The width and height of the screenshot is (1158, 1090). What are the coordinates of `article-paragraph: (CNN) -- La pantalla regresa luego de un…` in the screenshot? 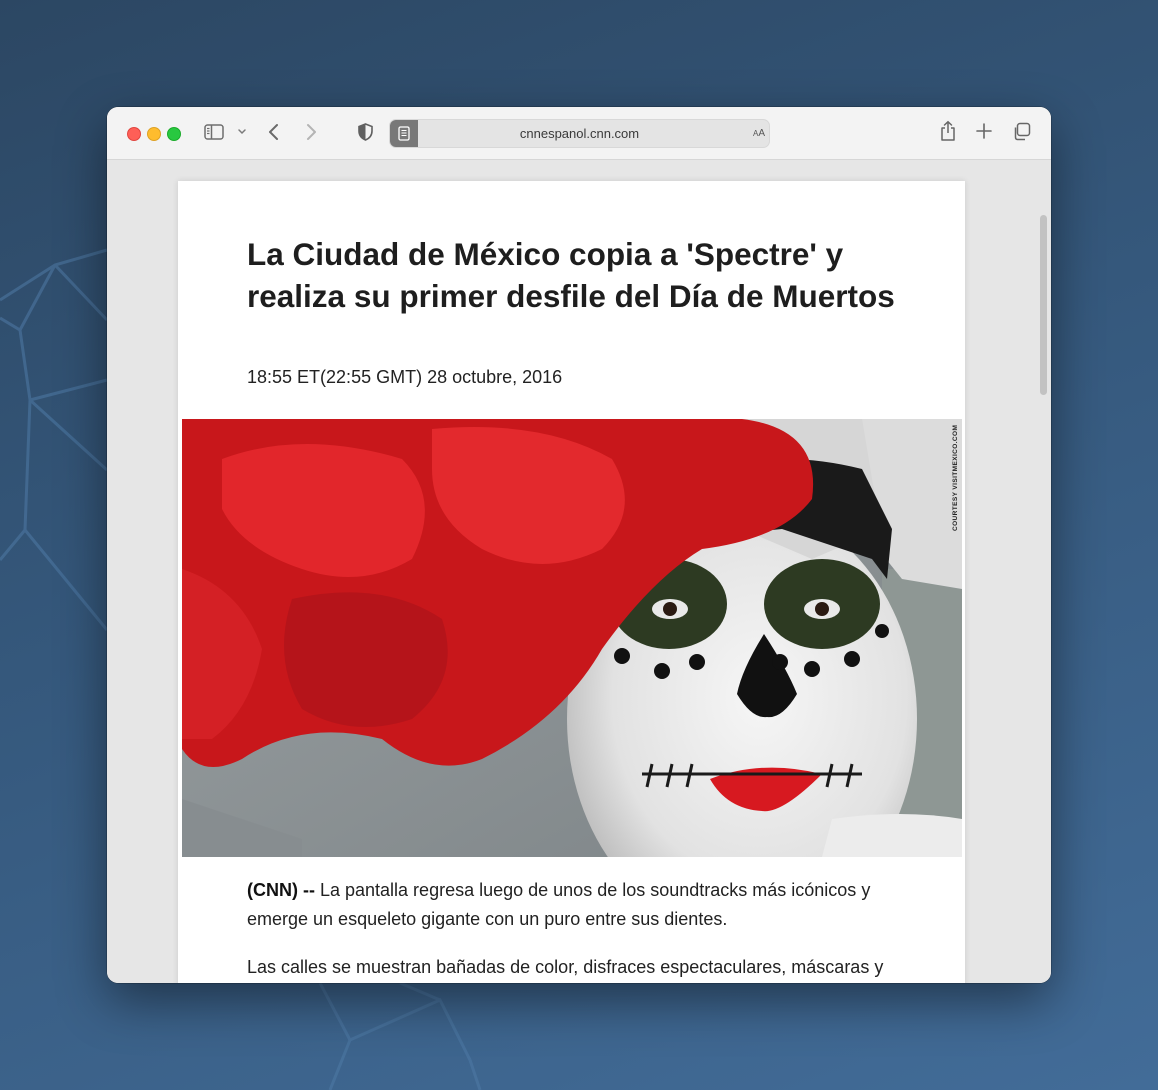 It's located at (577, 905).